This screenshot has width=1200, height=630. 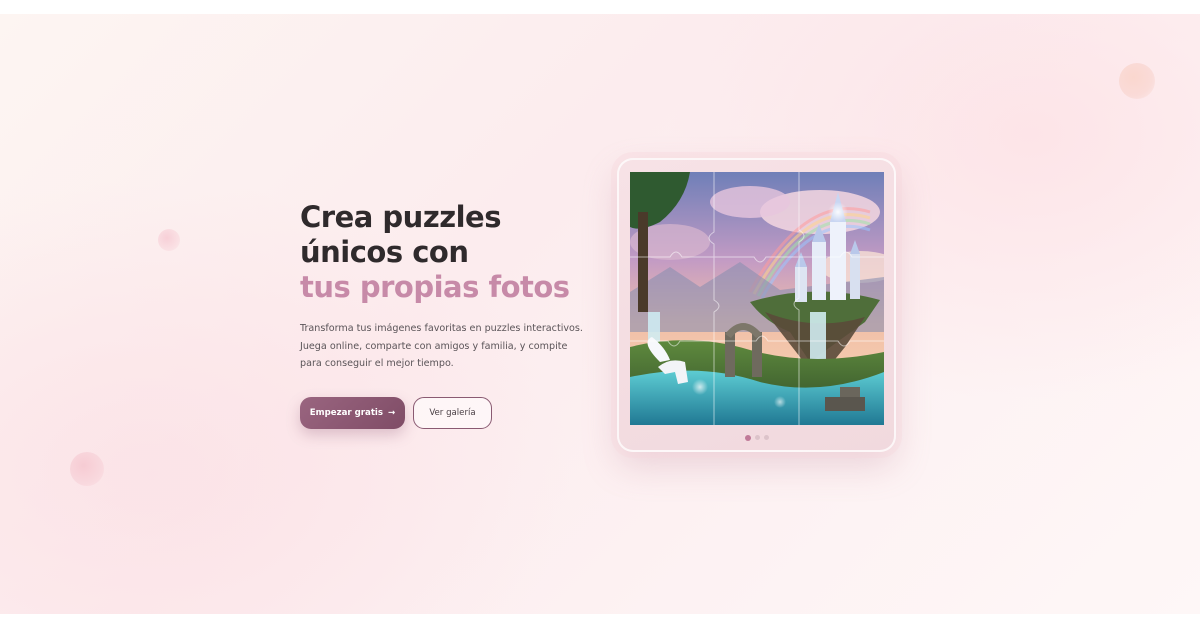 What do you see at coordinates (757, 298) in the screenshot?
I see `puzzle-preview-image` at bounding box center [757, 298].